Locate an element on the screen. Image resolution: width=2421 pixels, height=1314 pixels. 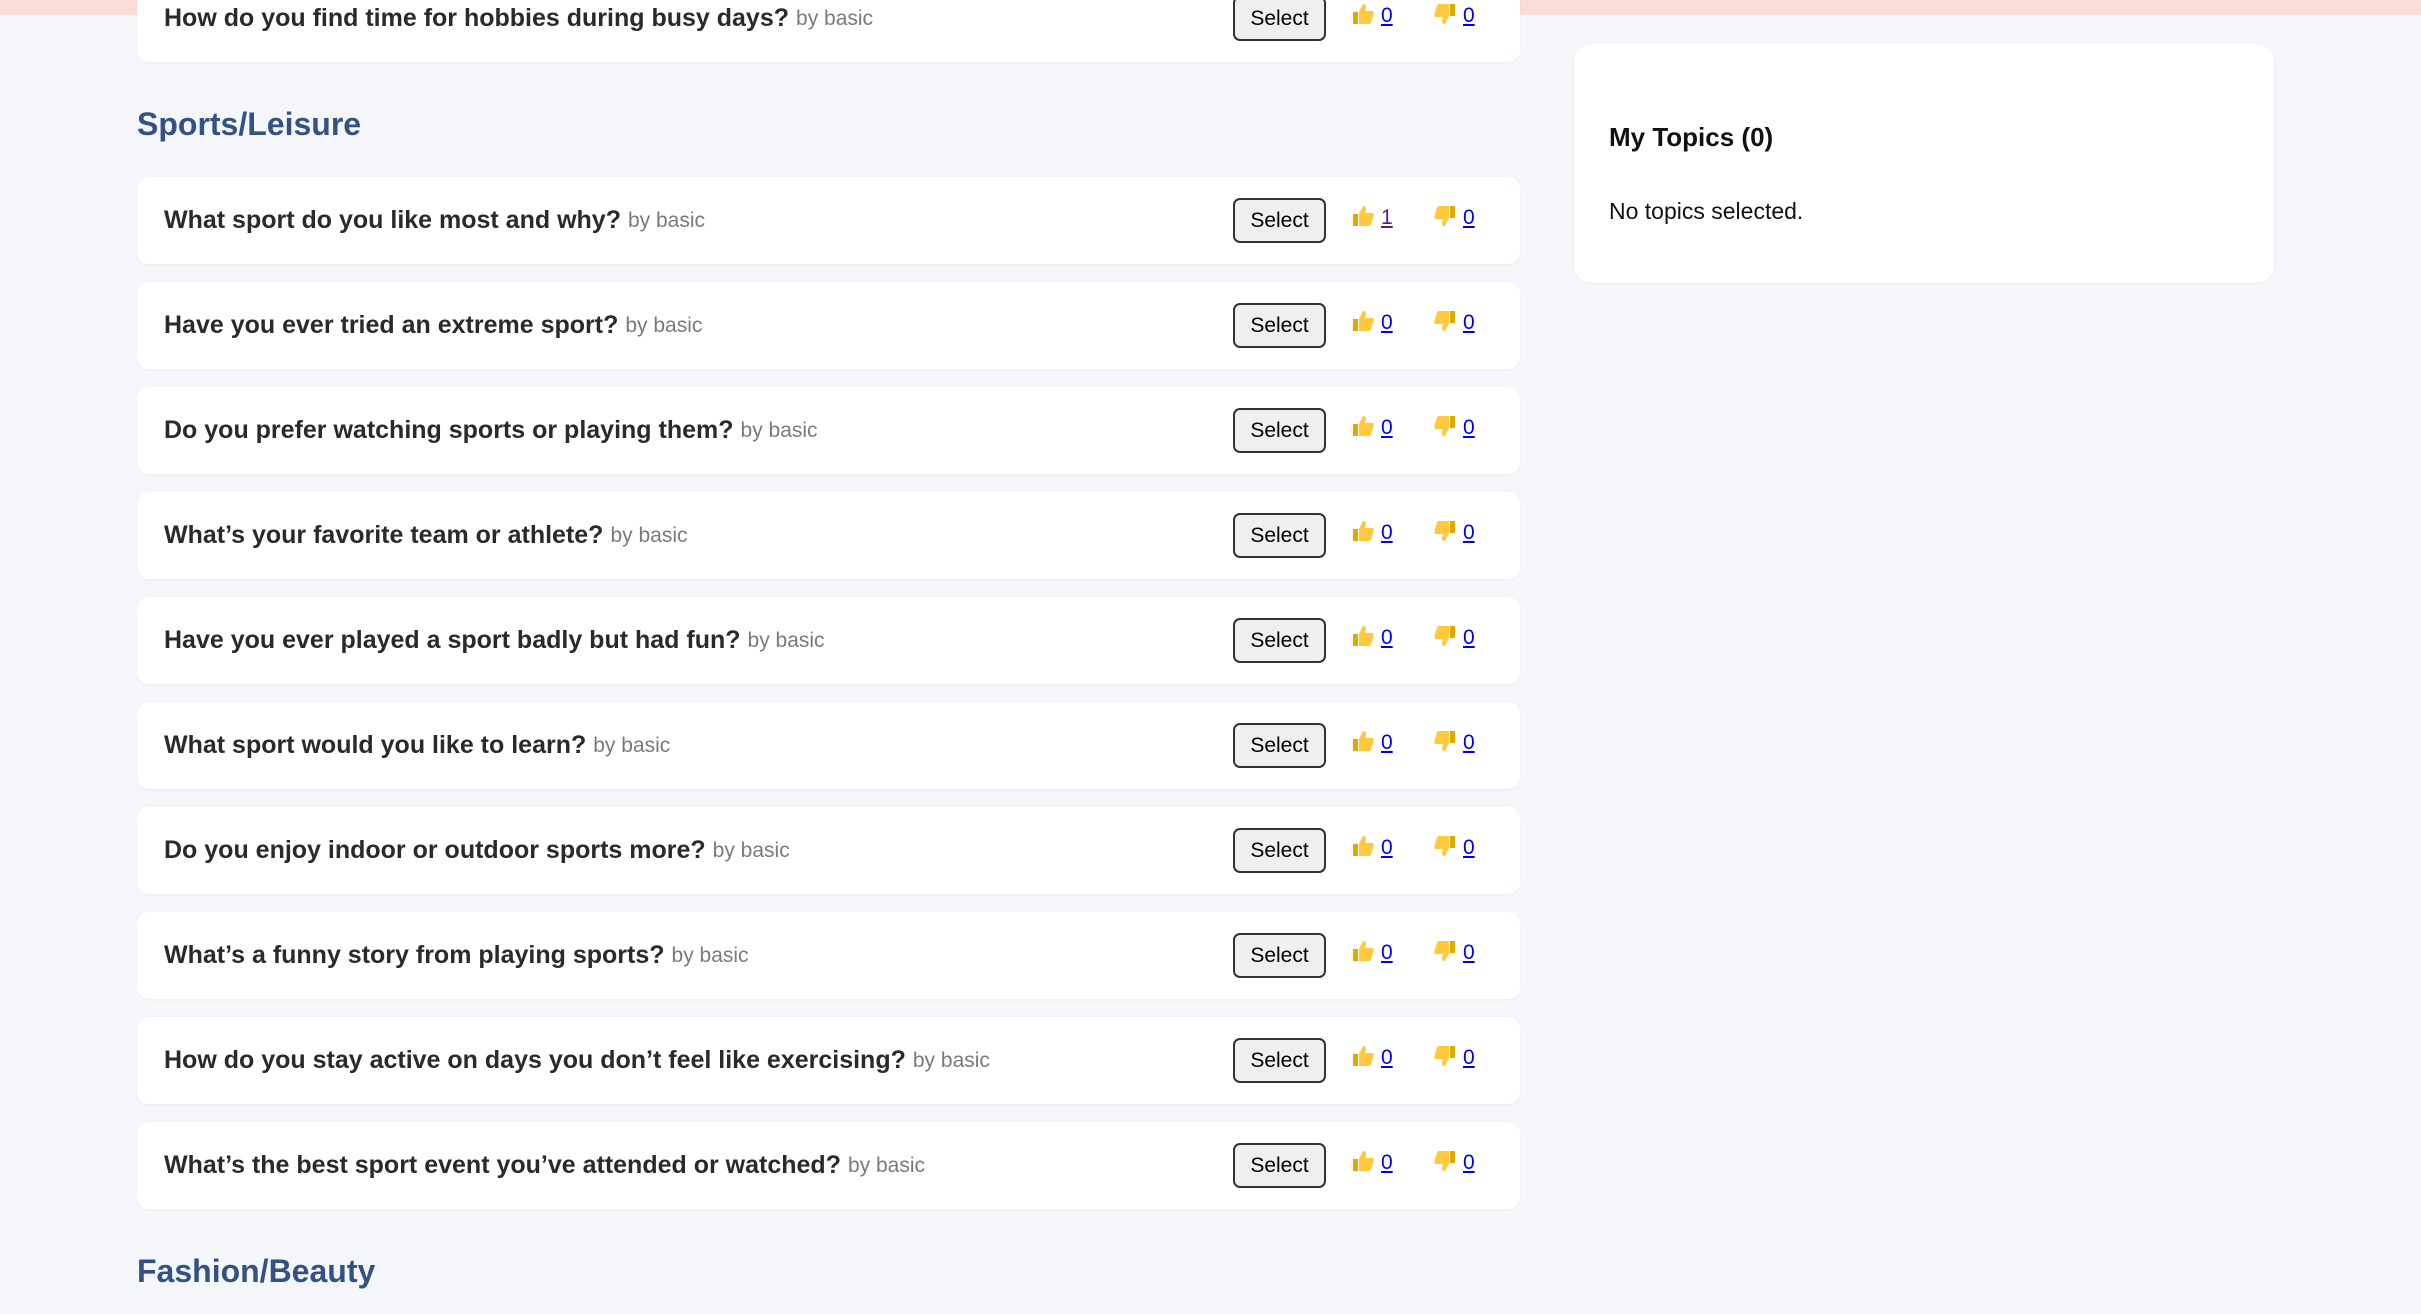
my-topics-title: My Topics (0) is located at coordinates (1691, 137).